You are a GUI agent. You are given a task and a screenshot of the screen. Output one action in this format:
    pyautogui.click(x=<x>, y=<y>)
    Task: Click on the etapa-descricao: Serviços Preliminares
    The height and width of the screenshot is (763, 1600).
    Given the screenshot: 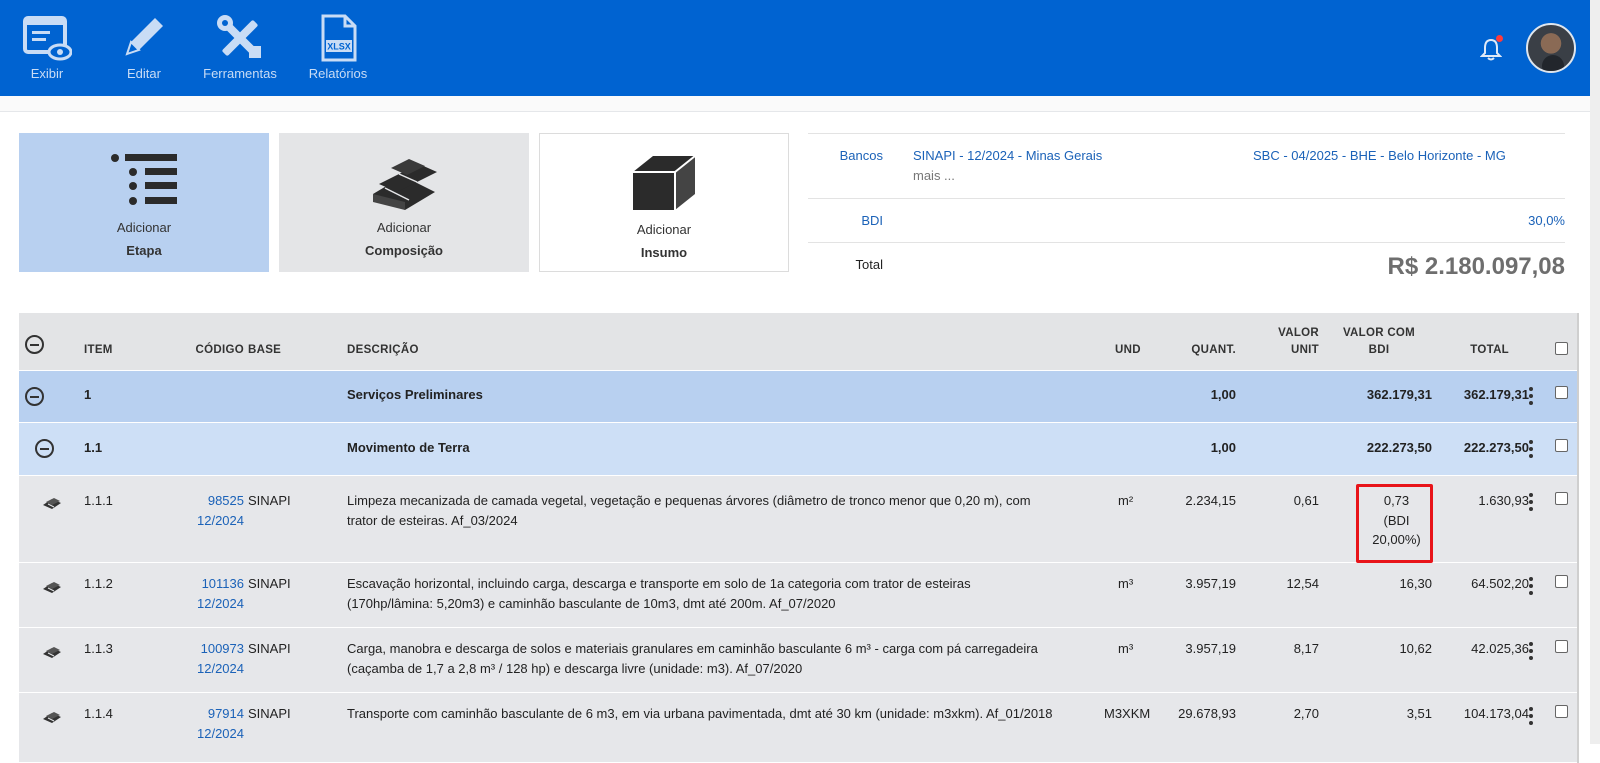 What is the action you would take?
    pyautogui.click(x=415, y=394)
    